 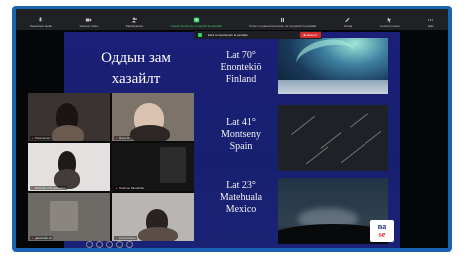 I want to click on nase-logo: na se, so click(x=382, y=231).